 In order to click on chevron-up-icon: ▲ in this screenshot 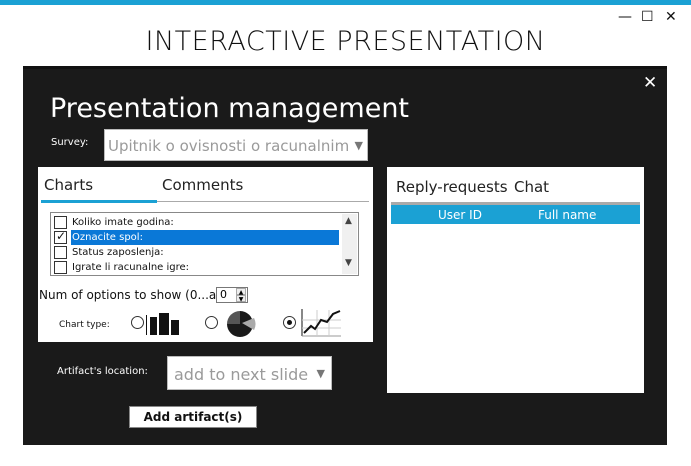, I will do `click(348, 221)`.